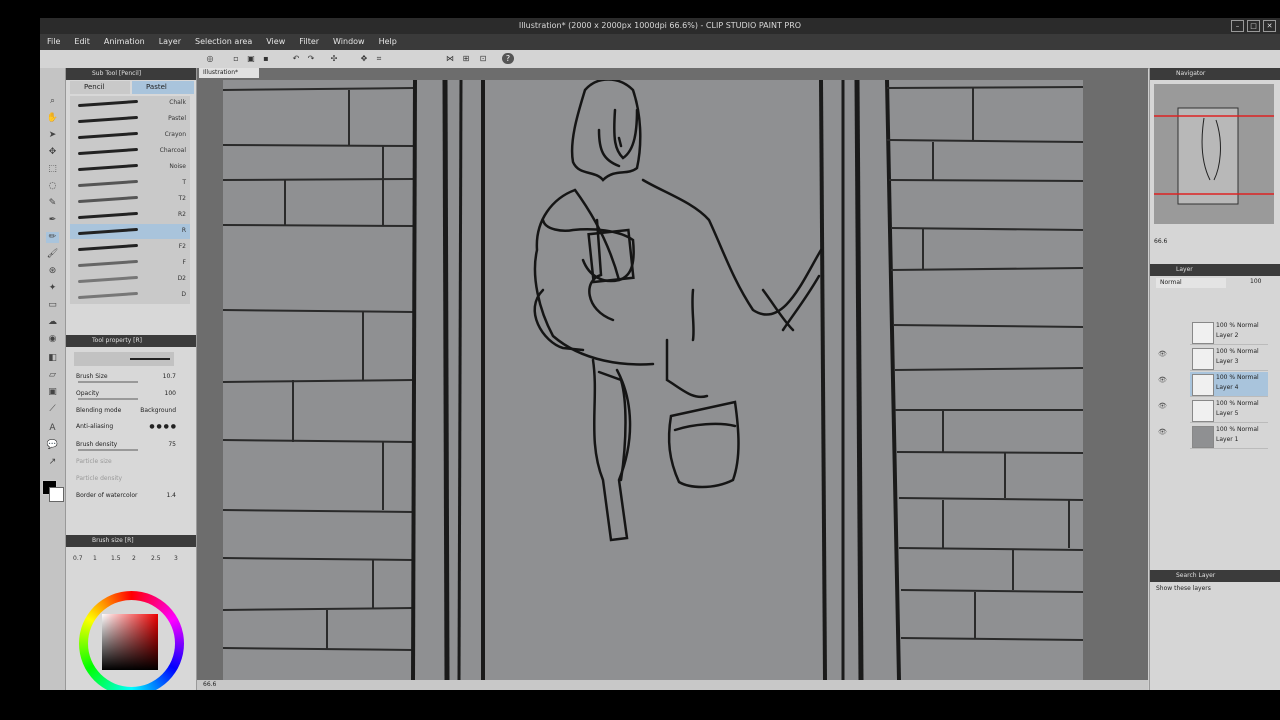  What do you see at coordinates (1229, 384) in the screenshot?
I see `layer-row-selected: 100 % Normal Layer 4` at bounding box center [1229, 384].